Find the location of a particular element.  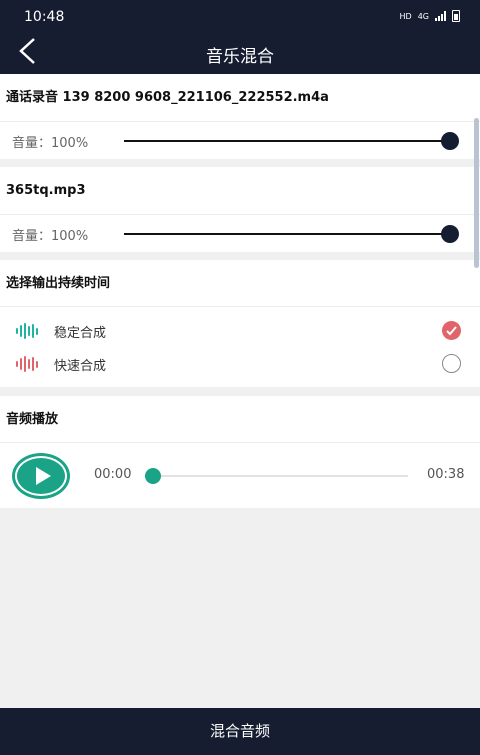

option-stable: 稳定合成 is located at coordinates (240, 330).